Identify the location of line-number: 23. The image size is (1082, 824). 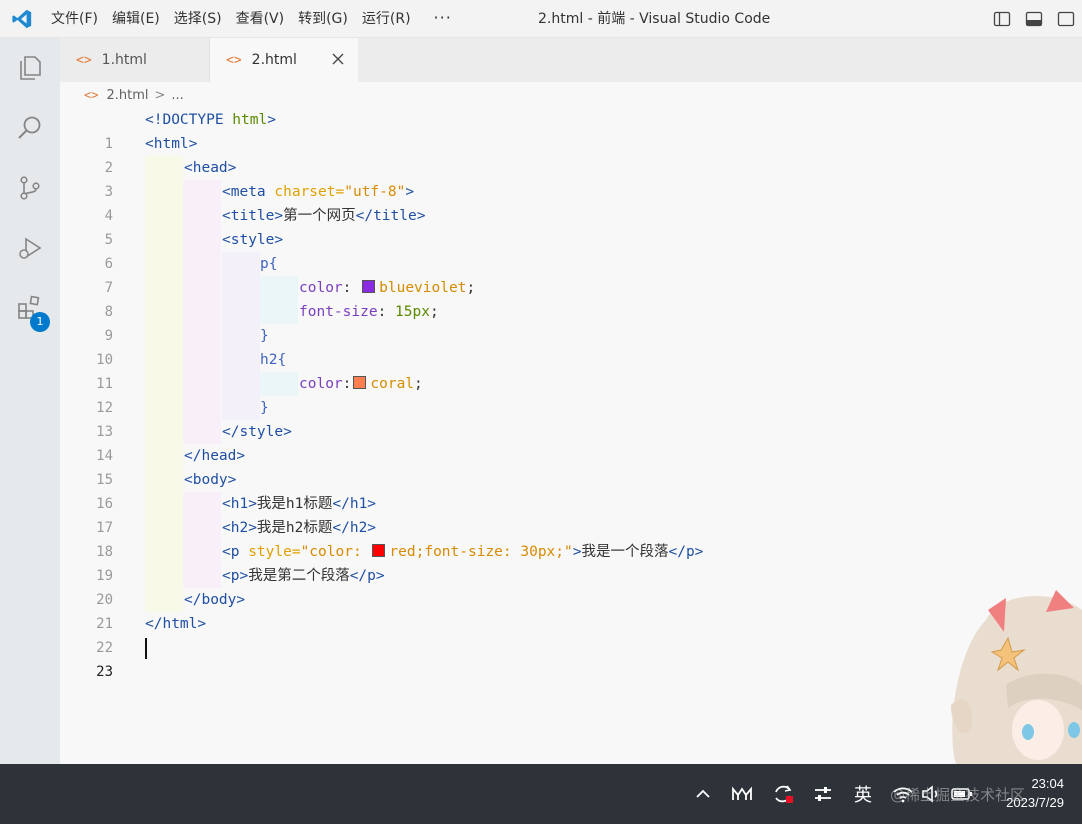
(104, 672).